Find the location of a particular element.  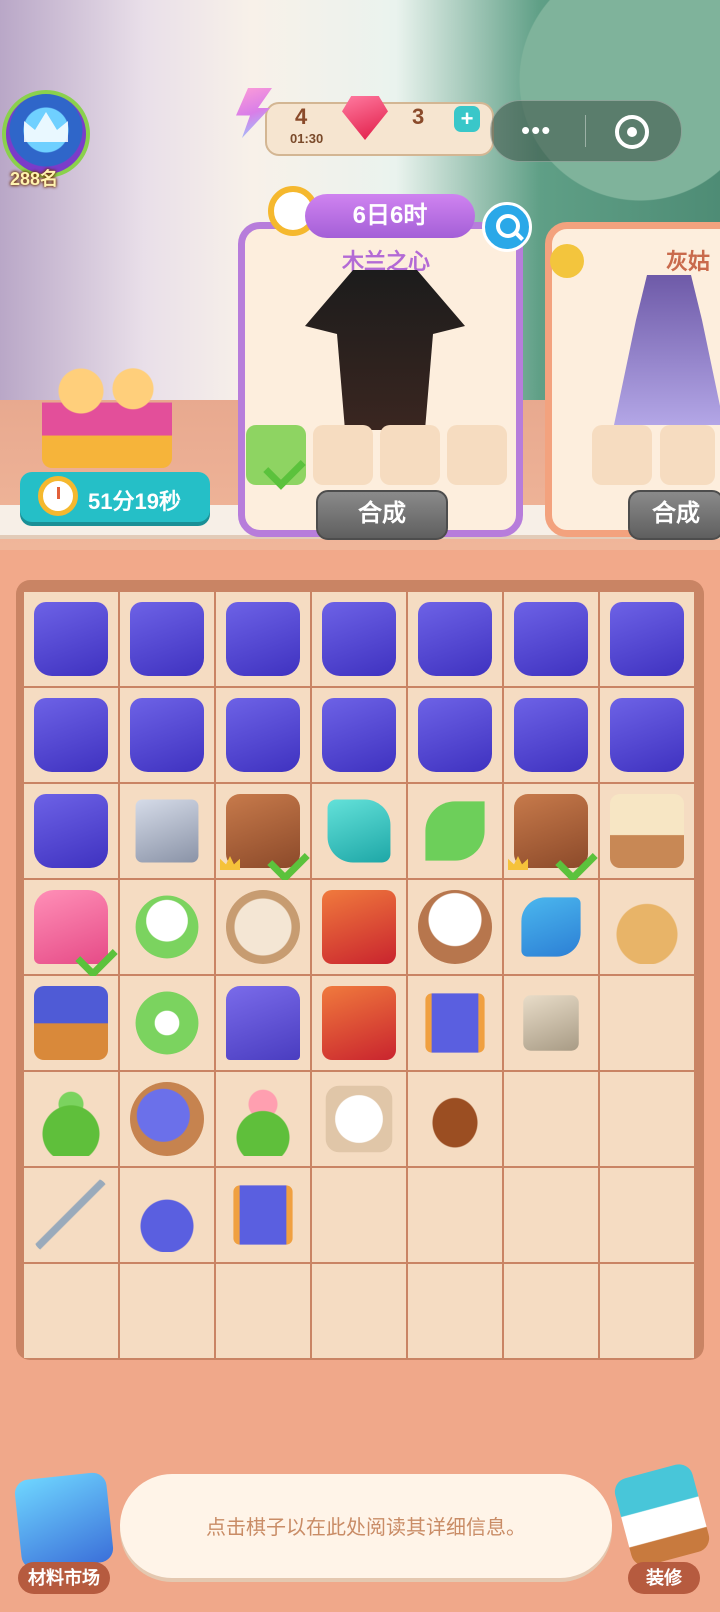

decorate-button: 装修 is located at coordinates (664, 1578).